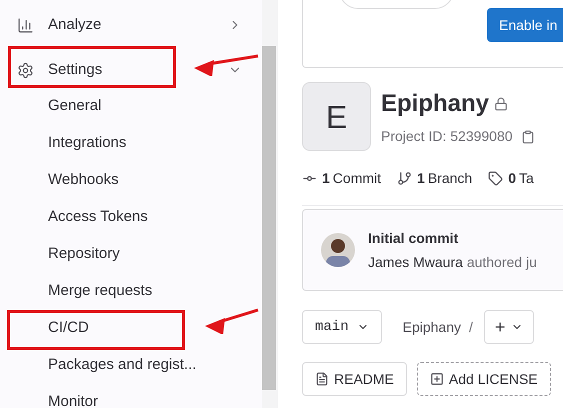 The image size is (563, 408). What do you see at coordinates (75, 24) in the screenshot?
I see `item-label: Analyze` at bounding box center [75, 24].